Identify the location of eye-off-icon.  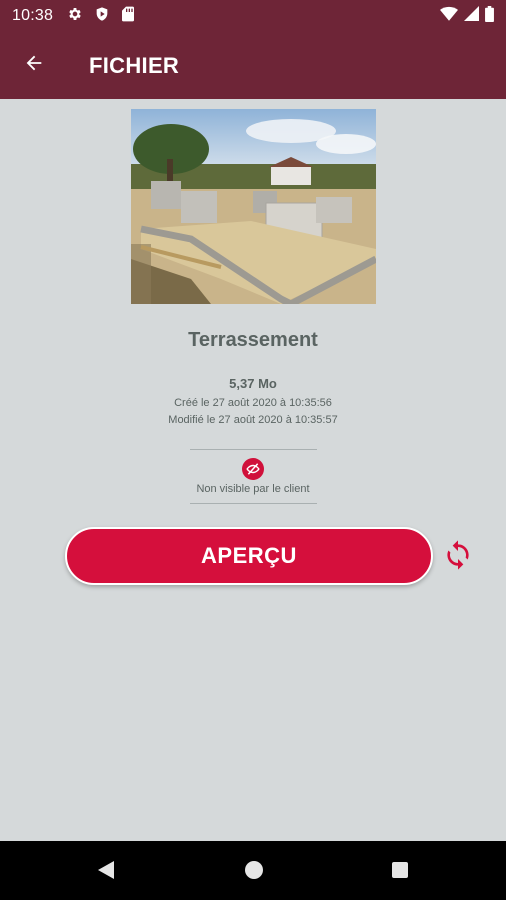
(253, 469).